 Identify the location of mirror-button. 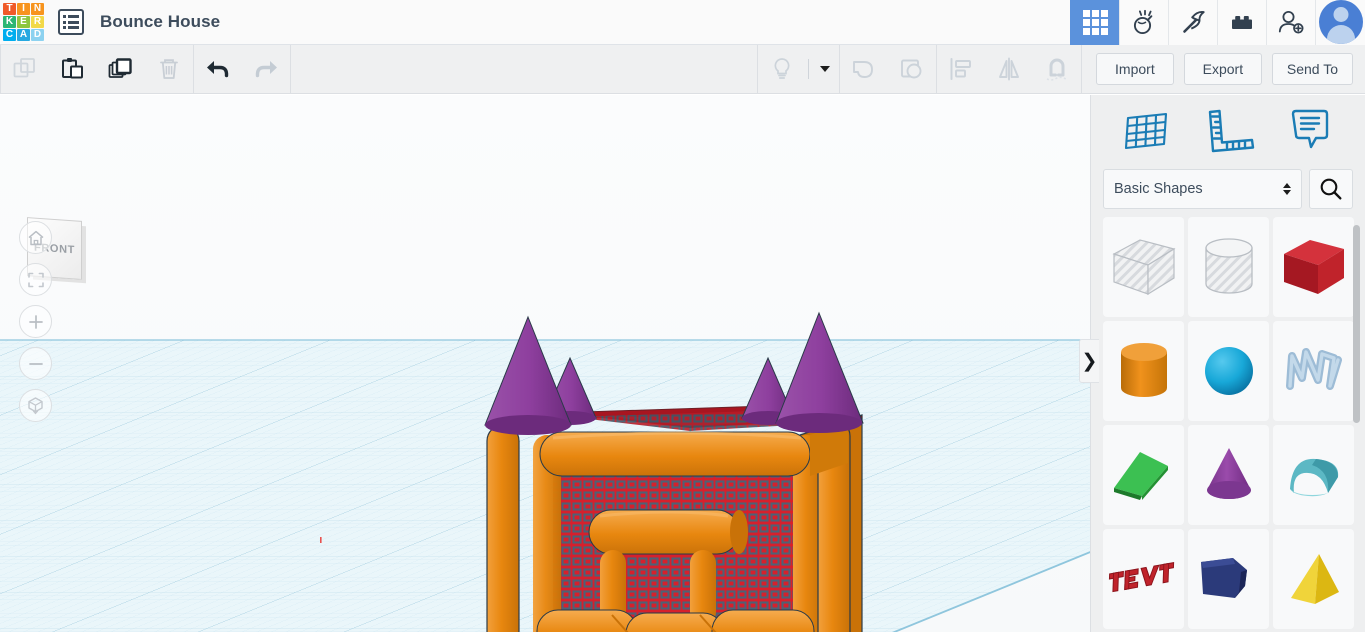
(1009, 69).